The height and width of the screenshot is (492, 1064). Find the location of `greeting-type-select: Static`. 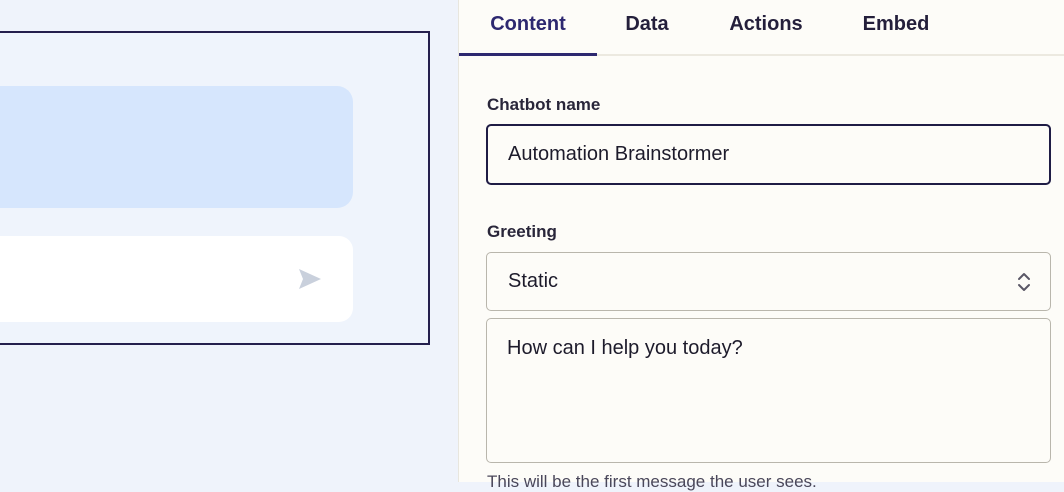

greeting-type-select: Static is located at coordinates (768, 281).